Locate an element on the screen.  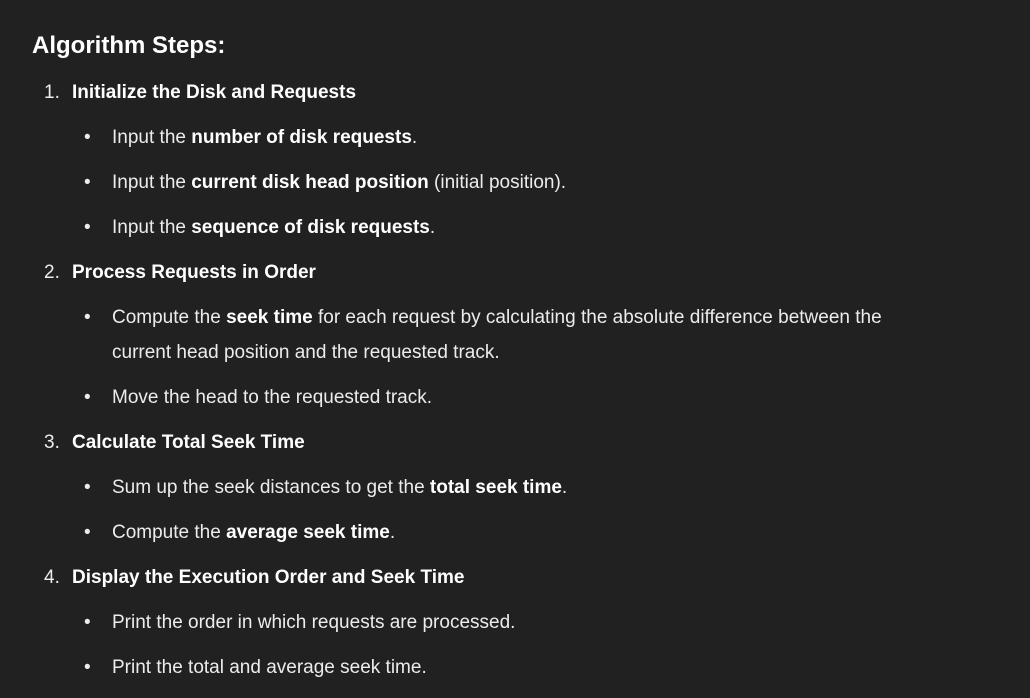
step-number: 4. is located at coordinates (52, 577).